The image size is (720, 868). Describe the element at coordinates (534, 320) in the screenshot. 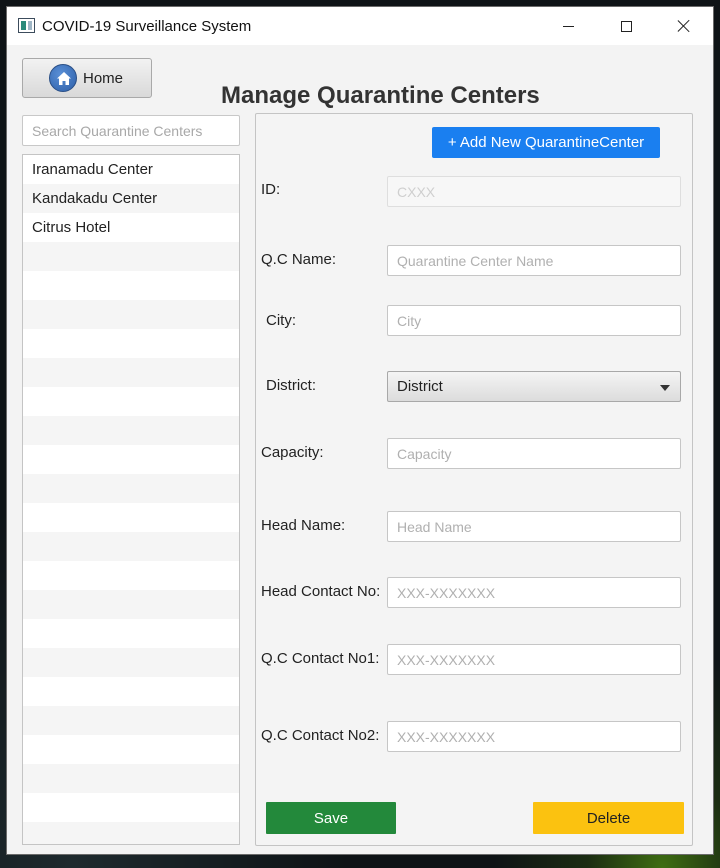

I see `city-field` at that location.